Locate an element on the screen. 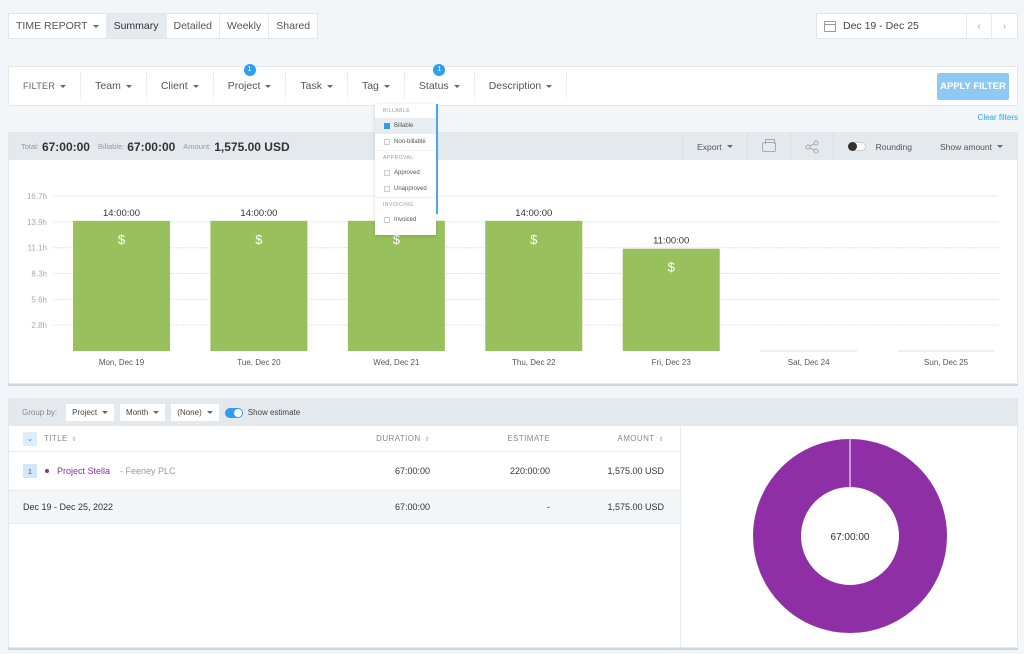 The image size is (1024, 654). filter-tag: Tag is located at coordinates (376, 86).